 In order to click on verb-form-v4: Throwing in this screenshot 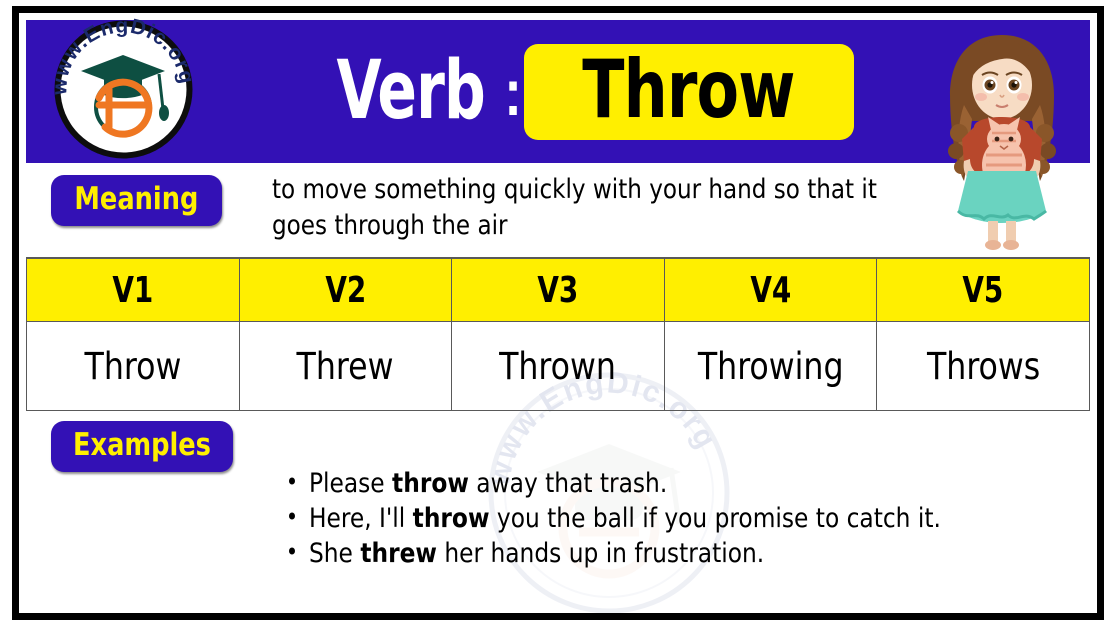, I will do `click(770, 366)`.